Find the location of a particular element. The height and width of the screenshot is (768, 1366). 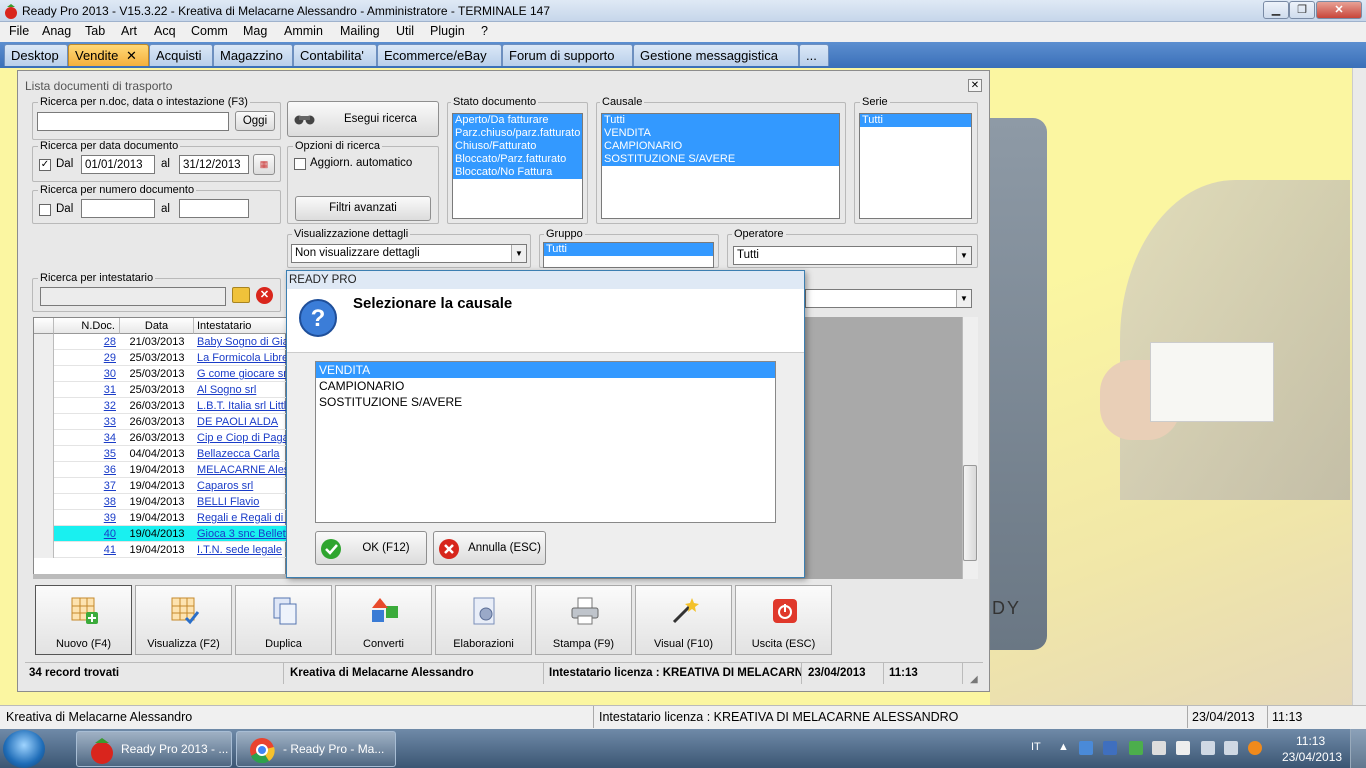

gruppo-option: Tutti is located at coordinates (628, 249).